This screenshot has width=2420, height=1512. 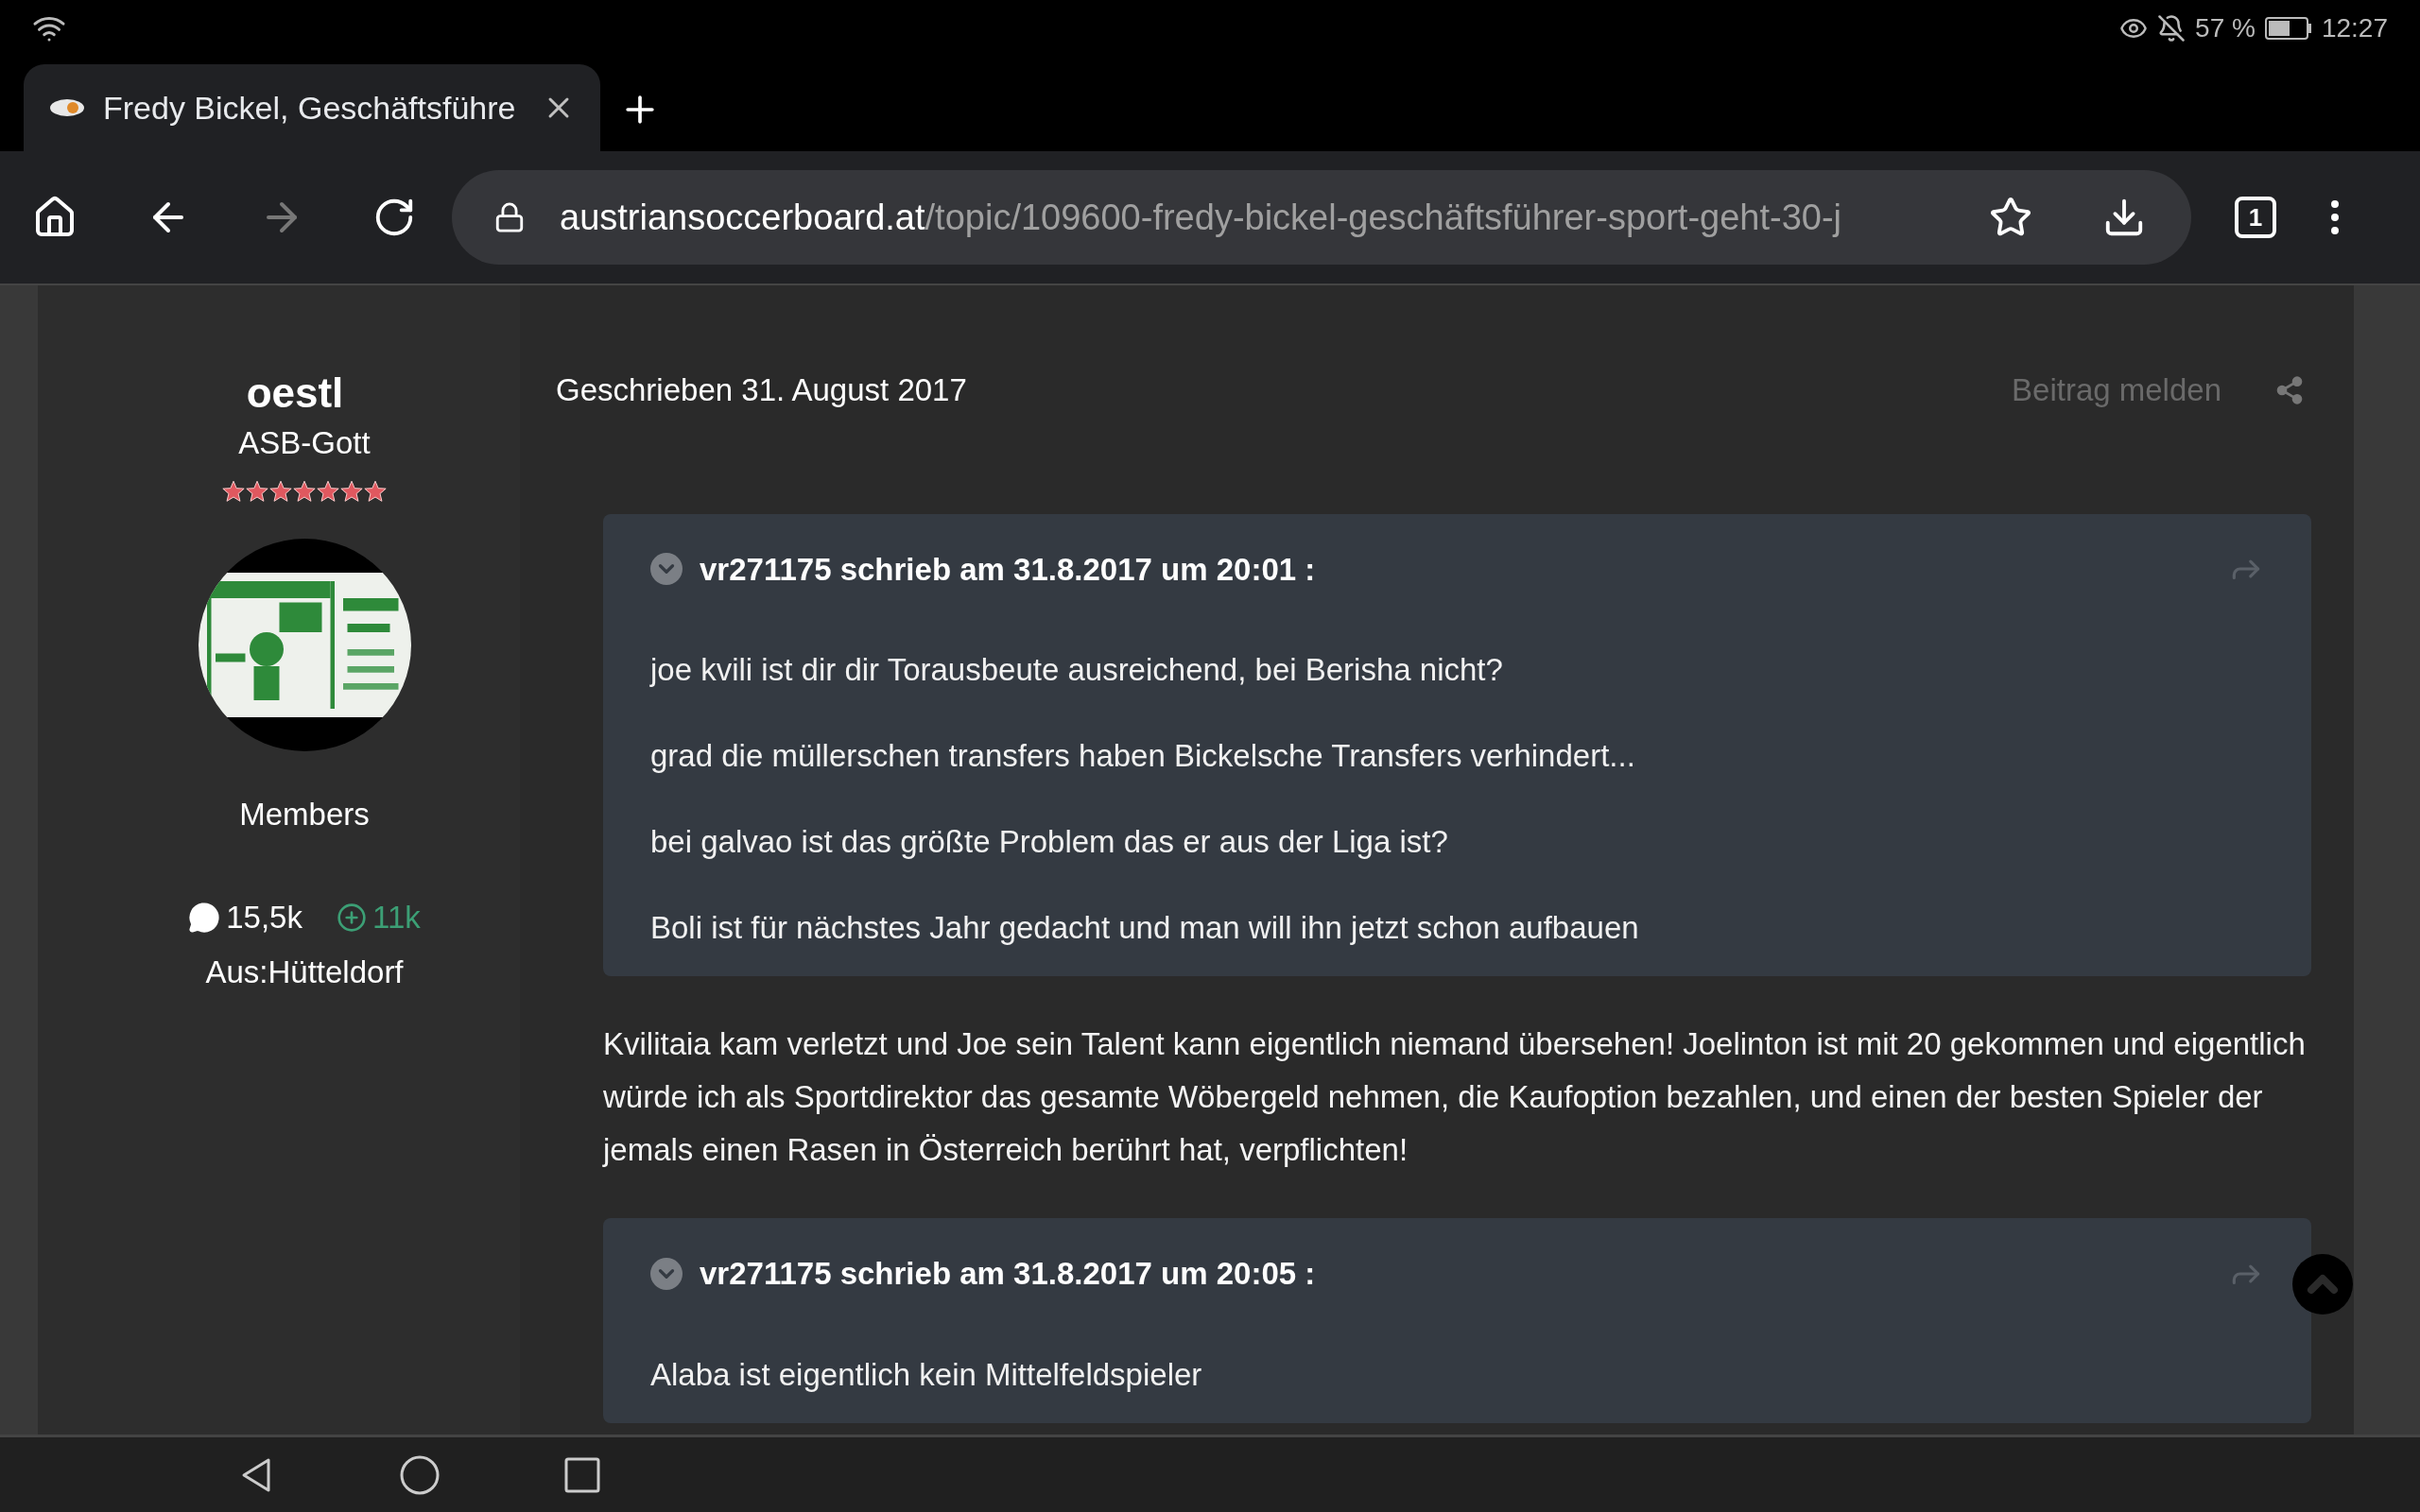 I want to click on member-group: Members, so click(x=304, y=813).